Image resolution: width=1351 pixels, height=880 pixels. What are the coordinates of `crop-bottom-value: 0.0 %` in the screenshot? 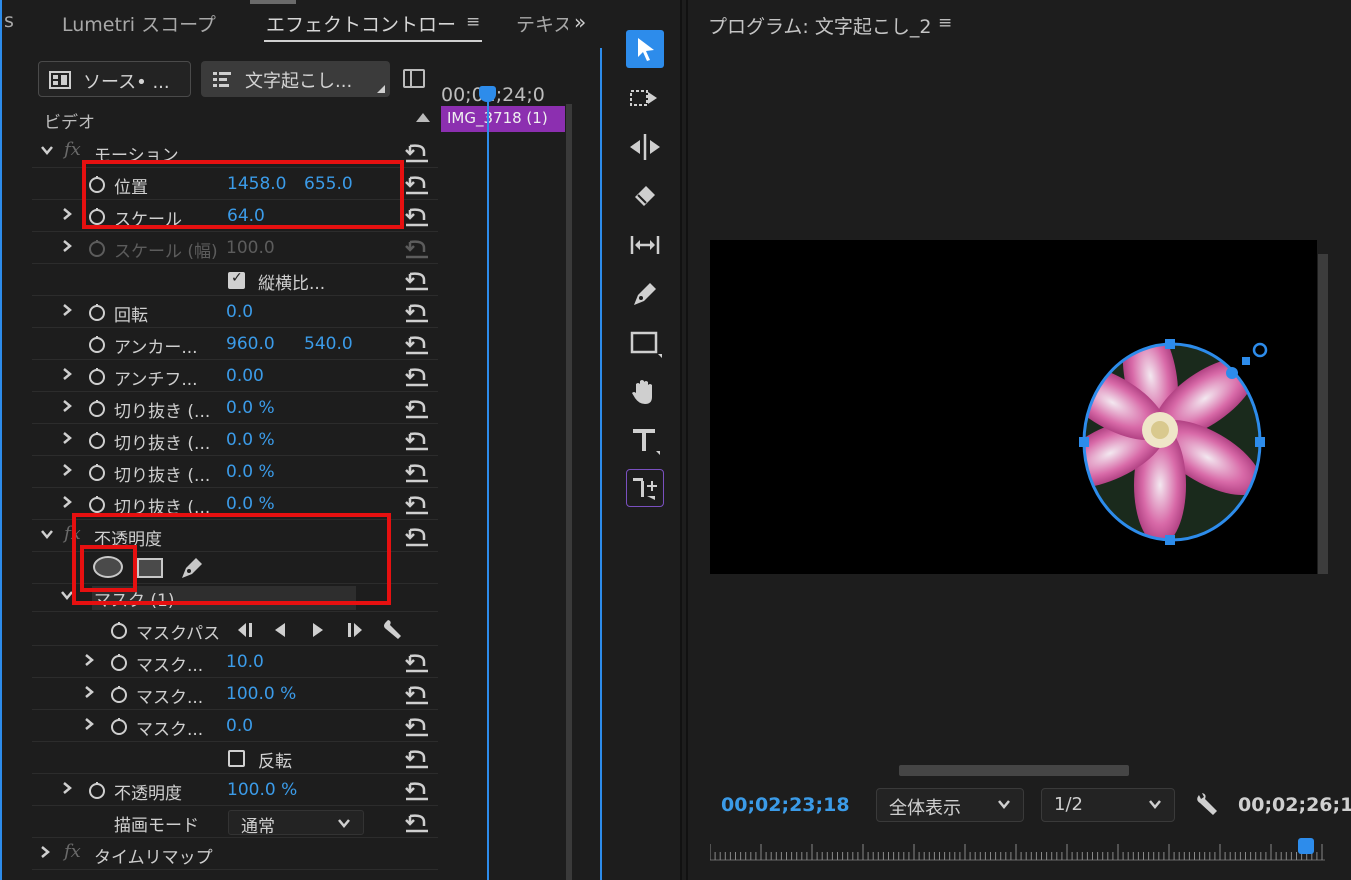 It's located at (250, 504).